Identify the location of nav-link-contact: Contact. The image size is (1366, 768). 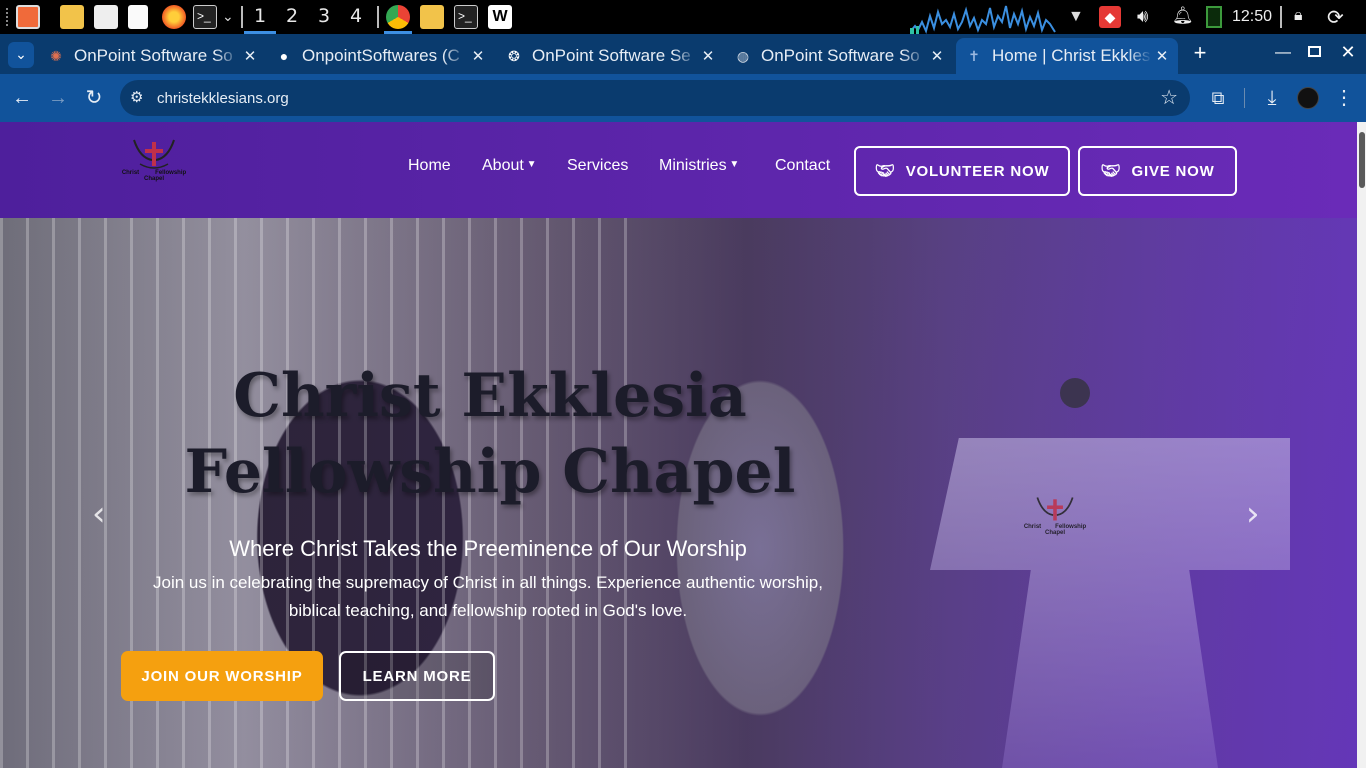
(802, 166).